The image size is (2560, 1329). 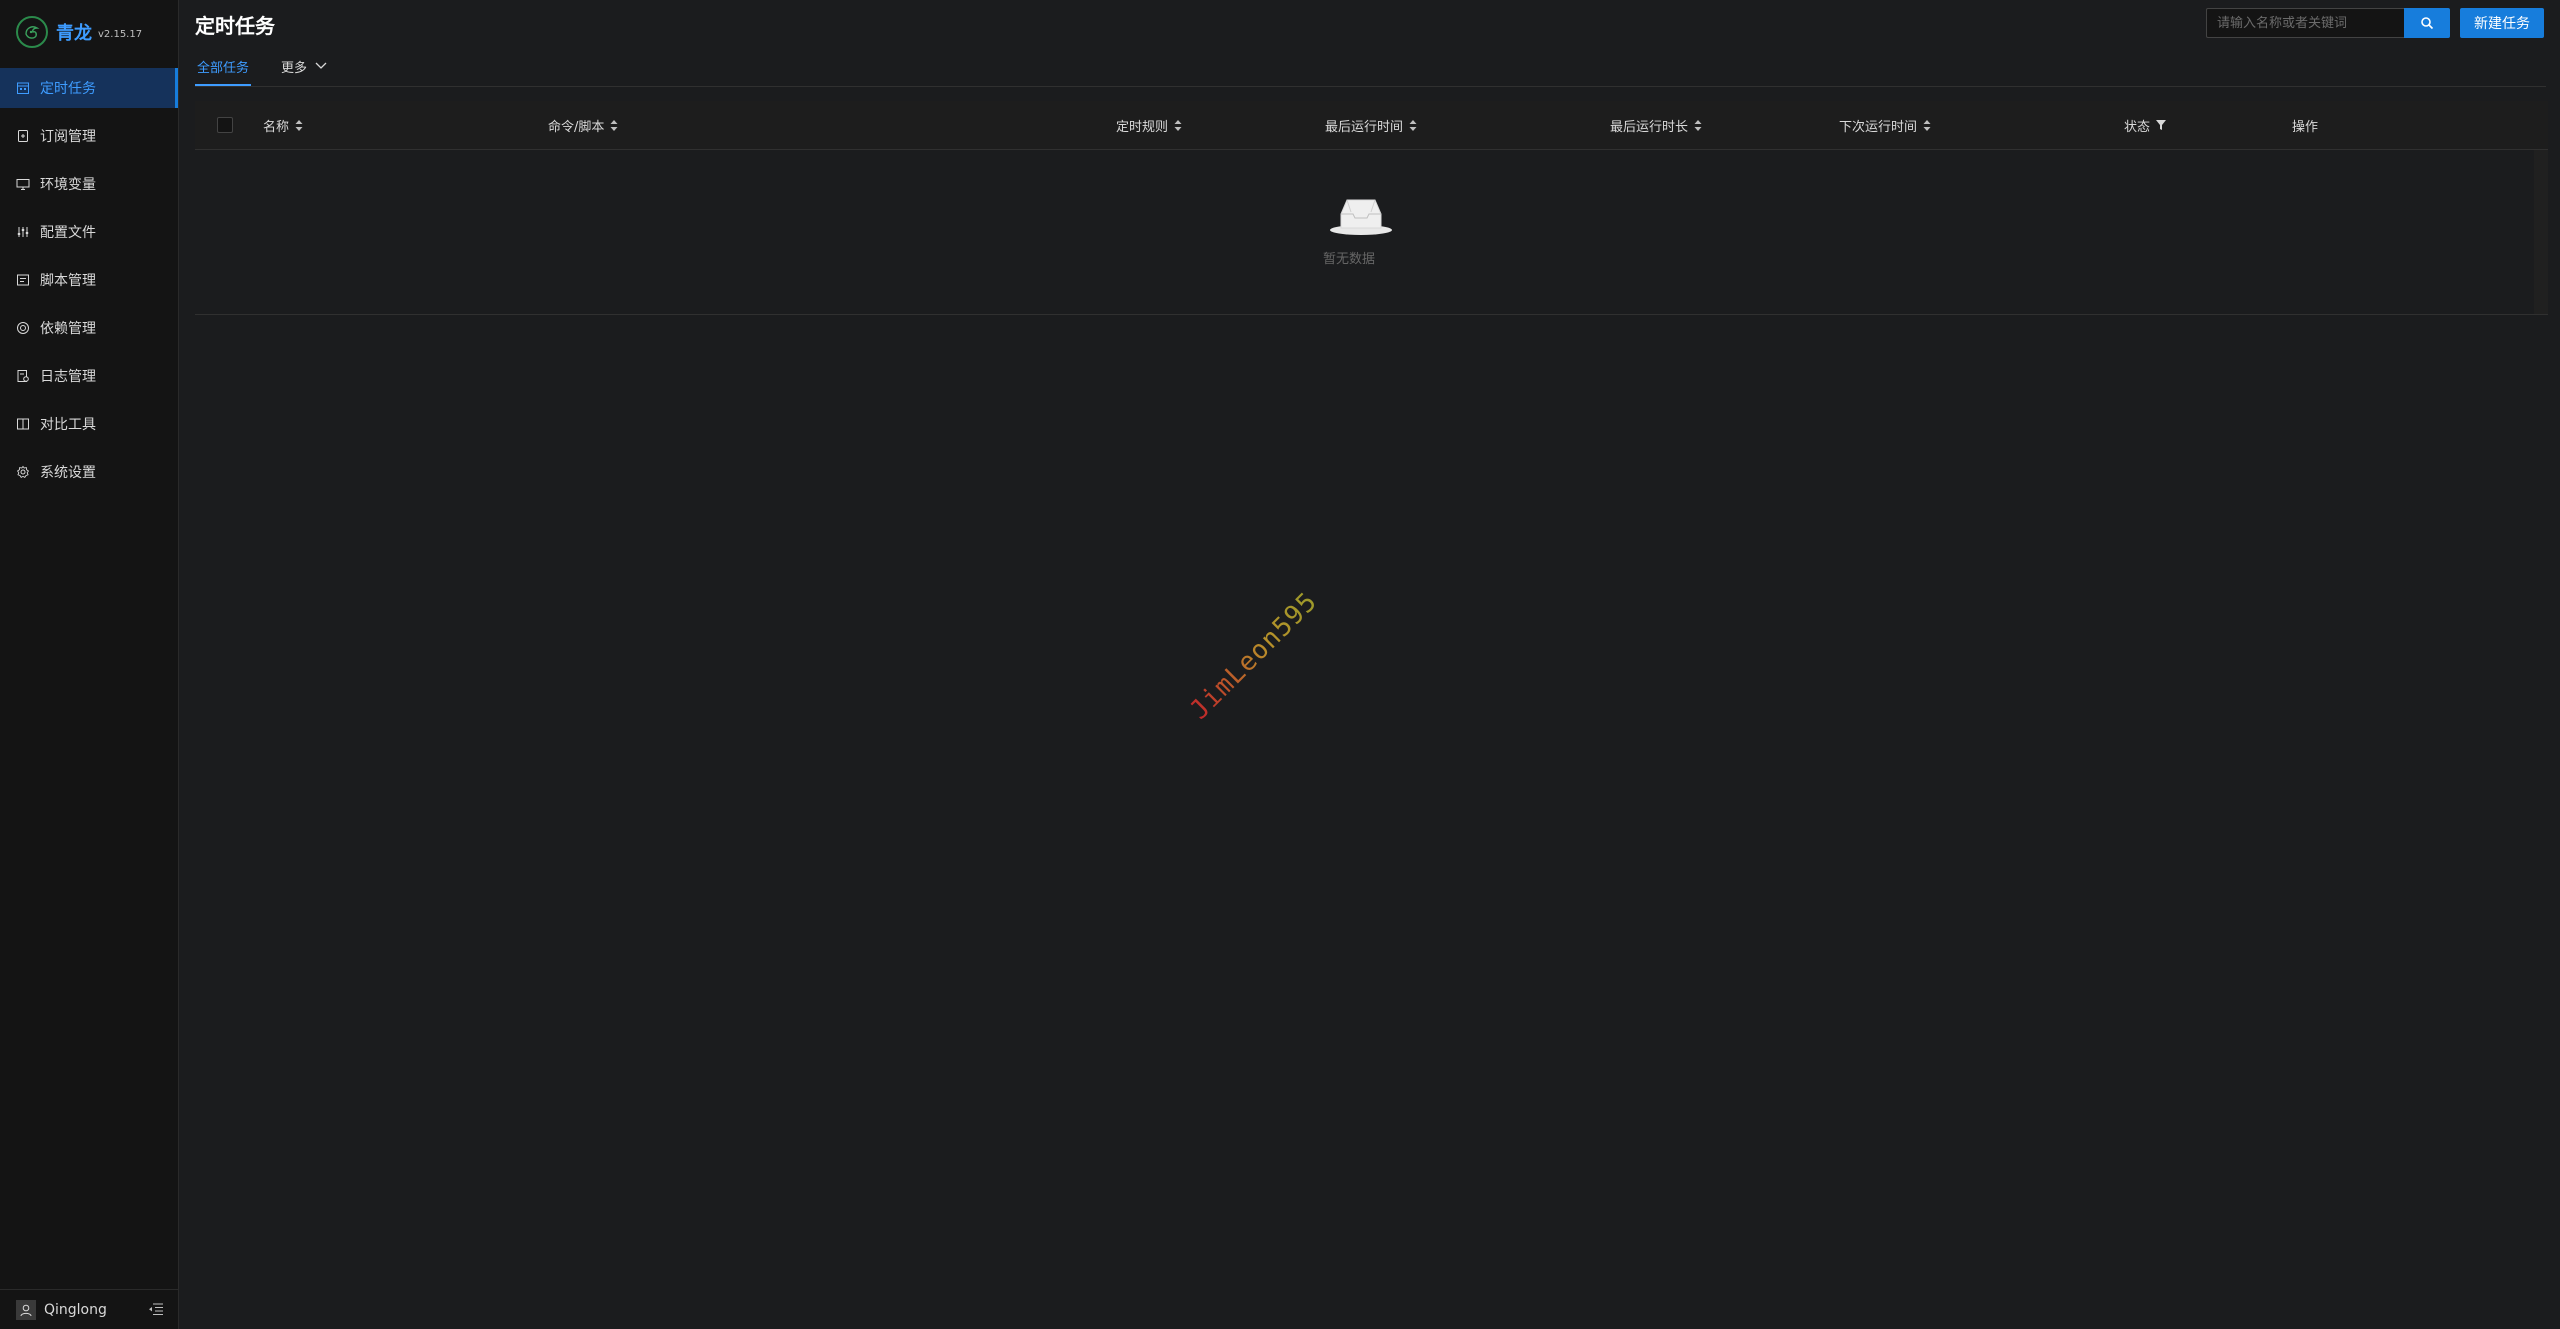 I want to click on sidebar-item-label: 环境变量, so click(x=68, y=185).